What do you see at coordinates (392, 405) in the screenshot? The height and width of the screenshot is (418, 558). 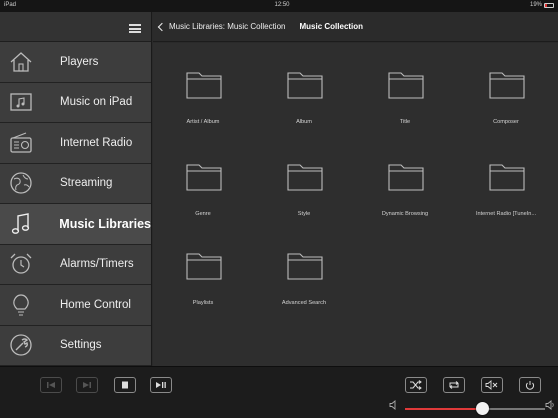 I see `volume-low-icon` at bounding box center [392, 405].